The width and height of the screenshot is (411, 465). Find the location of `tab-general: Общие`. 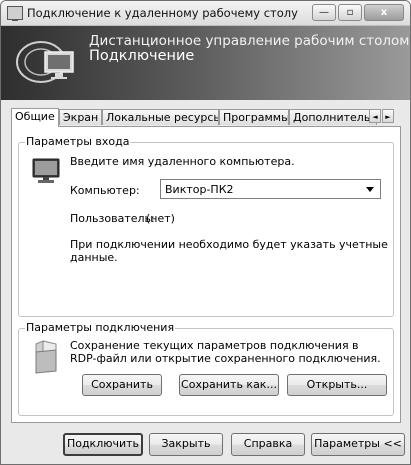

tab-general: Общие is located at coordinates (35, 117).